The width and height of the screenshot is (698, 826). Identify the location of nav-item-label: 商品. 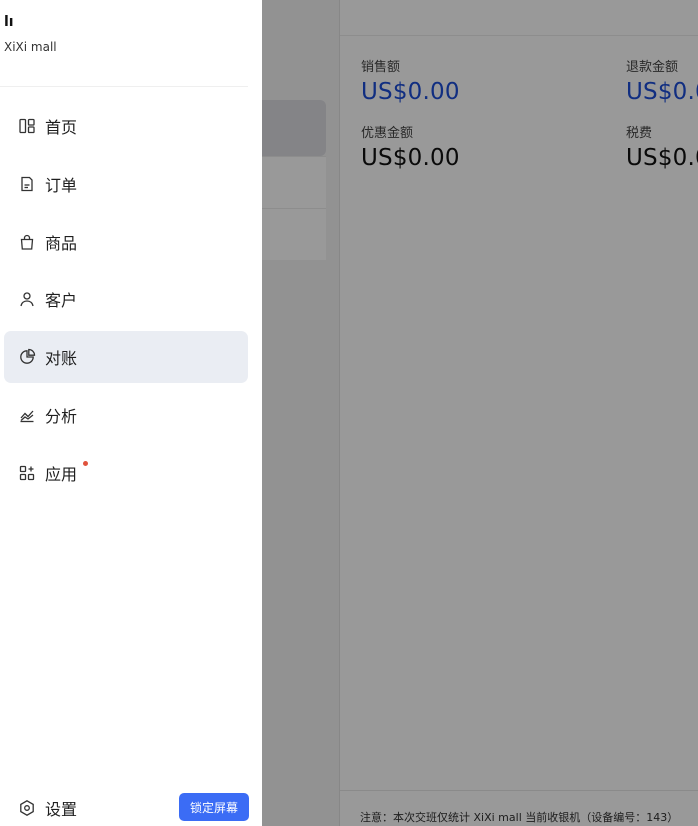
(61, 243).